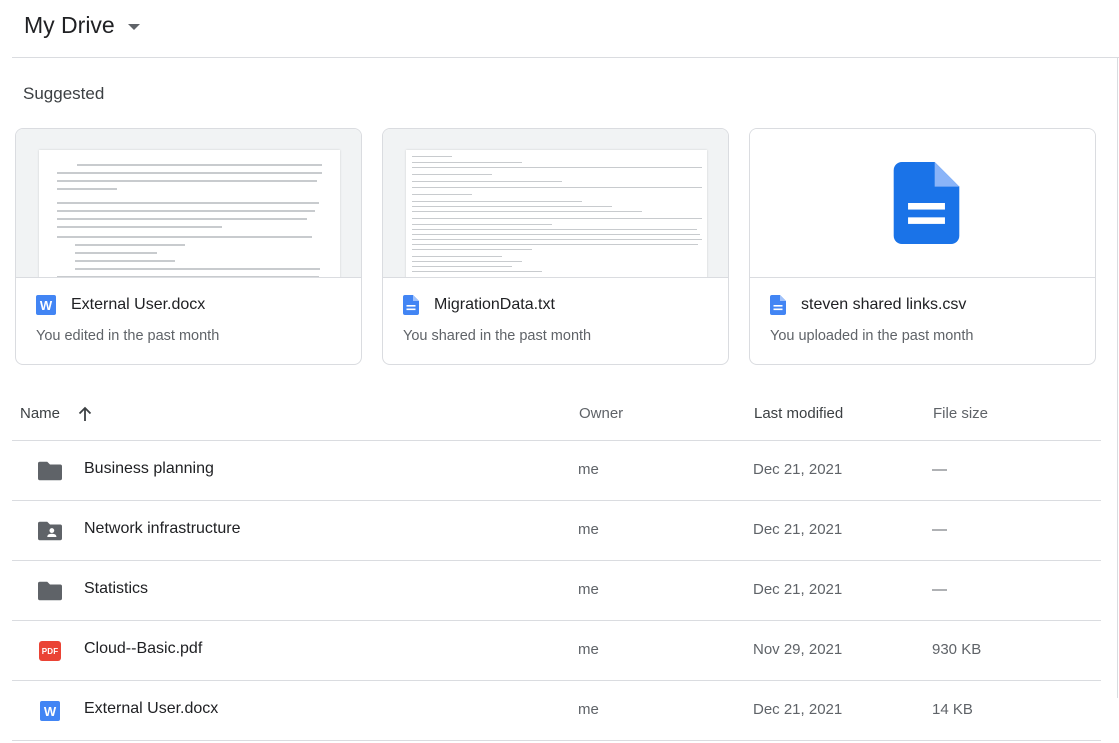  I want to click on file-row: Network infrastructure me Dec 21, 2021 —, so click(559, 531).